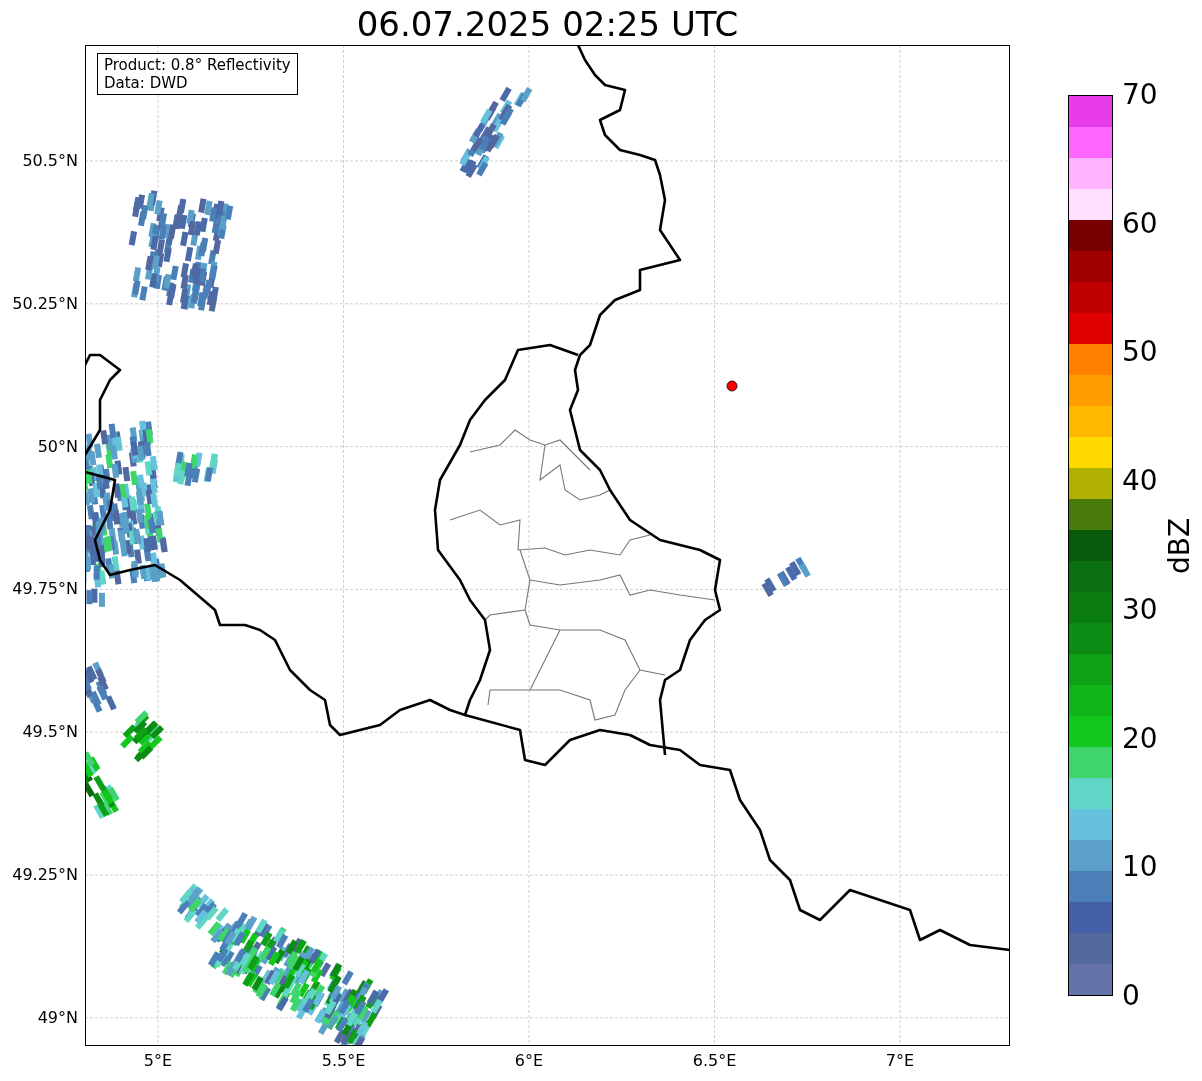 This screenshot has height=1081, width=1202. What do you see at coordinates (732, 386) in the screenshot?
I see `location-marker` at bounding box center [732, 386].